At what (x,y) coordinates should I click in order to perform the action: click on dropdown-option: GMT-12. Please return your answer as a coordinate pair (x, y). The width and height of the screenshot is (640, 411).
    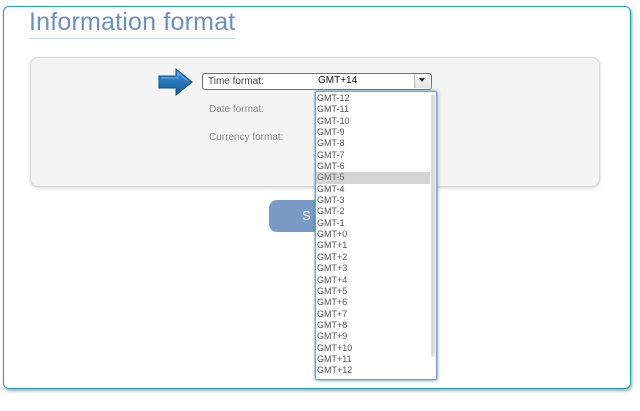
    Looking at the image, I should click on (373, 98).